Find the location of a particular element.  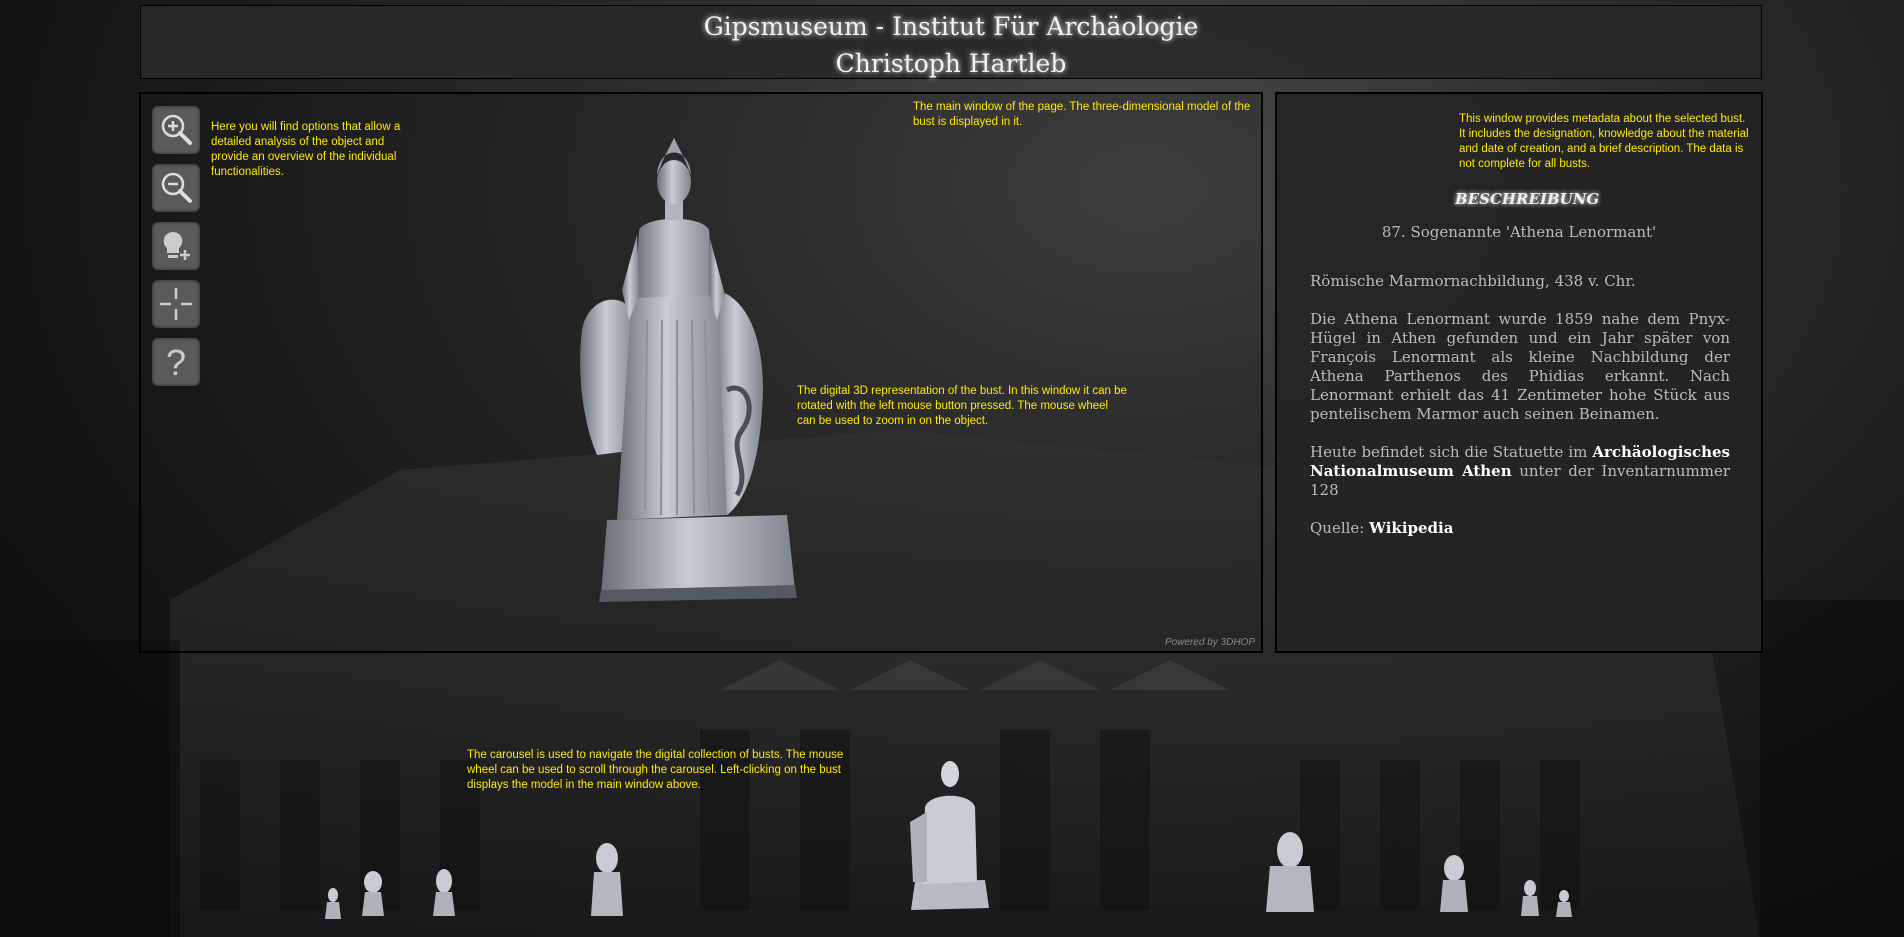

light-icon is located at coordinates (176, 245).